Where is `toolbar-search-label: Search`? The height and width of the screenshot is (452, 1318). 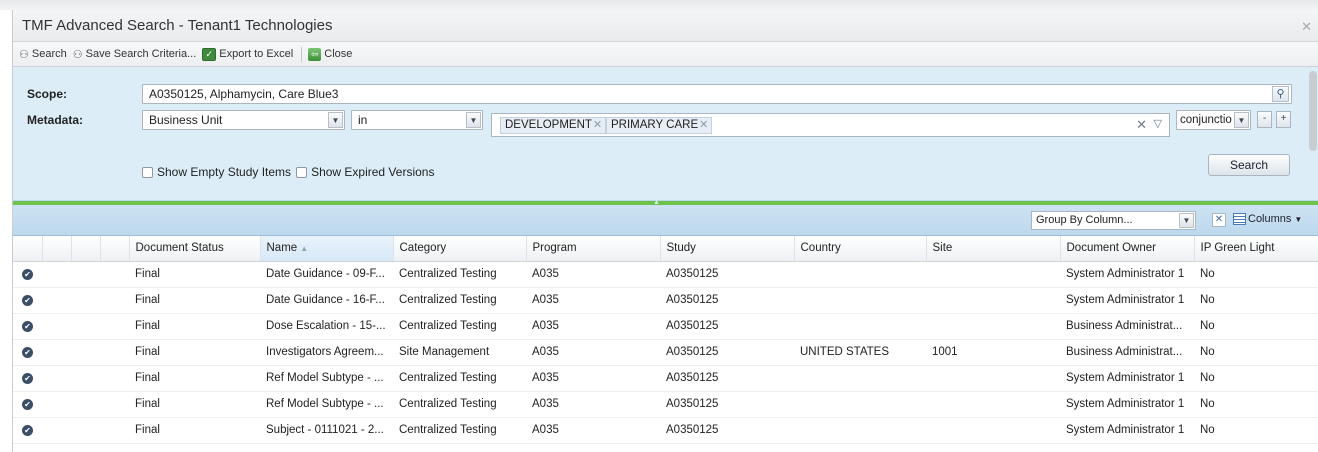
toolbar-search-label: Search is located at coordinates (49, 54).